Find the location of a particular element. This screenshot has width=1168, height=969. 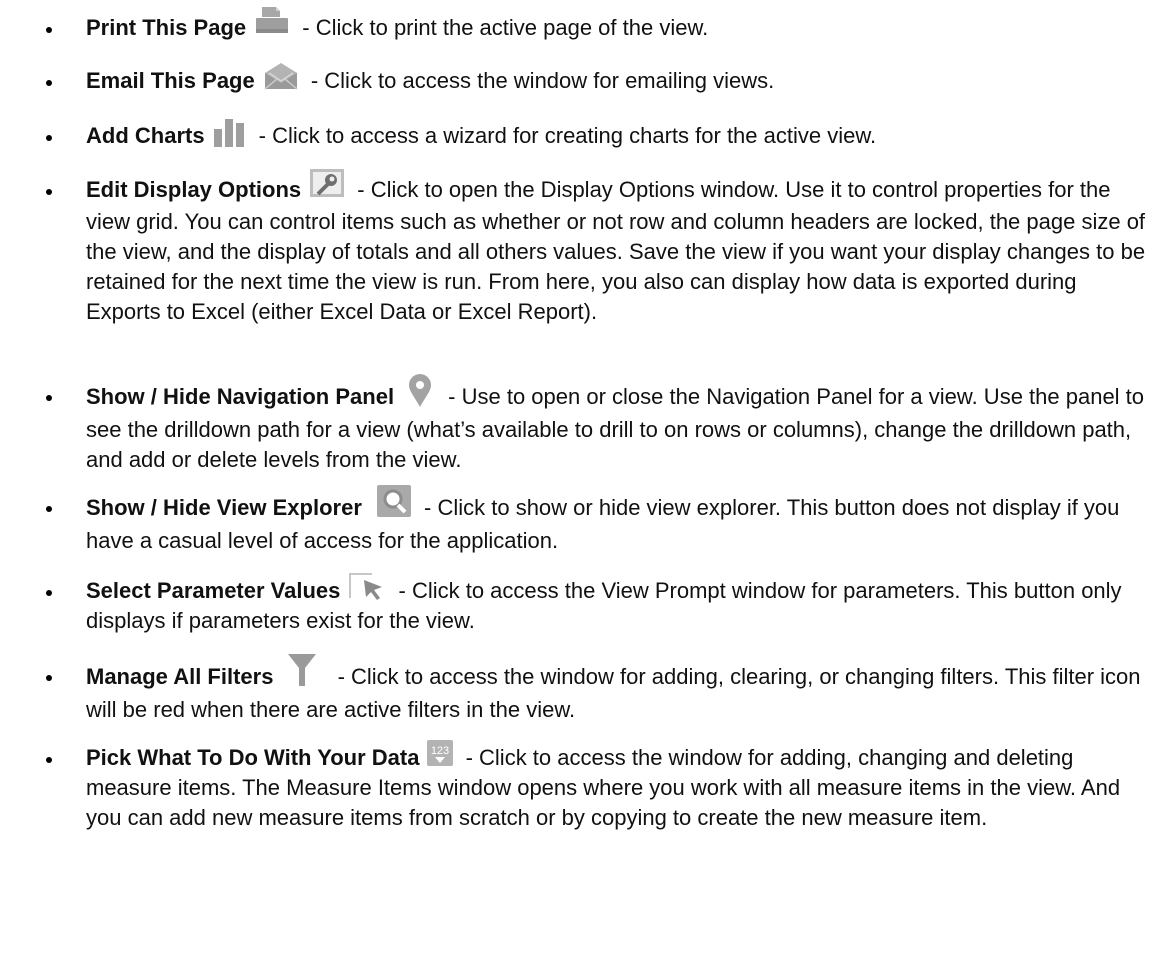

filter-funnel-icon is located at coordinates (302, 670).